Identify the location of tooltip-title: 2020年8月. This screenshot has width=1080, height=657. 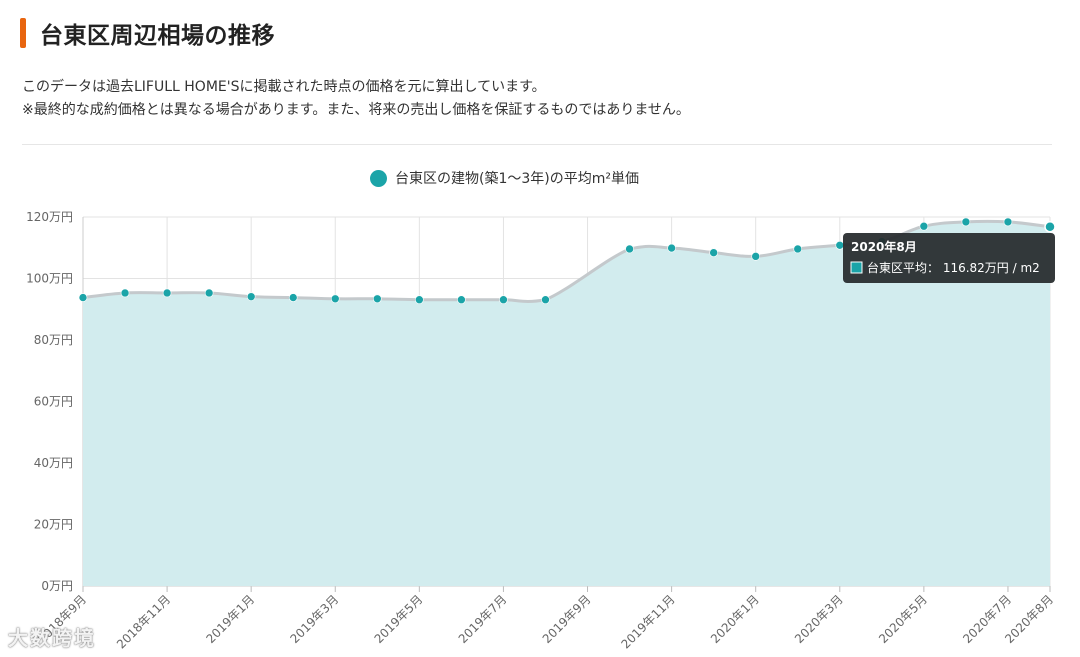
(884, 246).